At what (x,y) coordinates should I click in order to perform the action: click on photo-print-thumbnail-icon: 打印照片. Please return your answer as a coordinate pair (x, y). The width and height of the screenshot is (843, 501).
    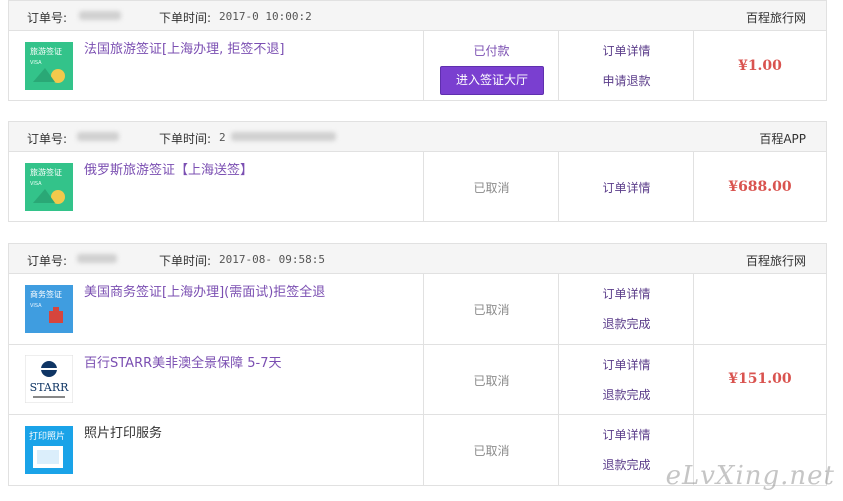
    Looking at the image, I should click on (49, 450).